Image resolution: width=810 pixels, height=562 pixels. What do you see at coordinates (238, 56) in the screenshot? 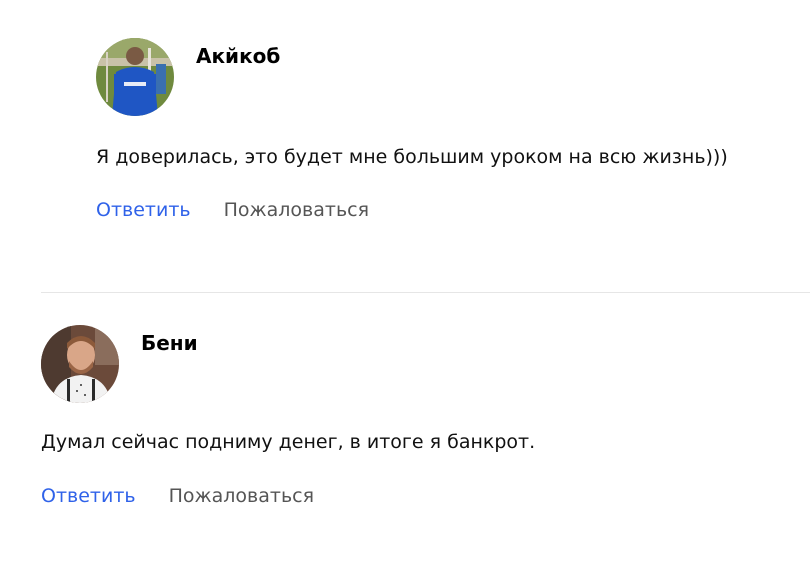
I see `comment-author: Акйкоб` at bounding box center [238, 56].